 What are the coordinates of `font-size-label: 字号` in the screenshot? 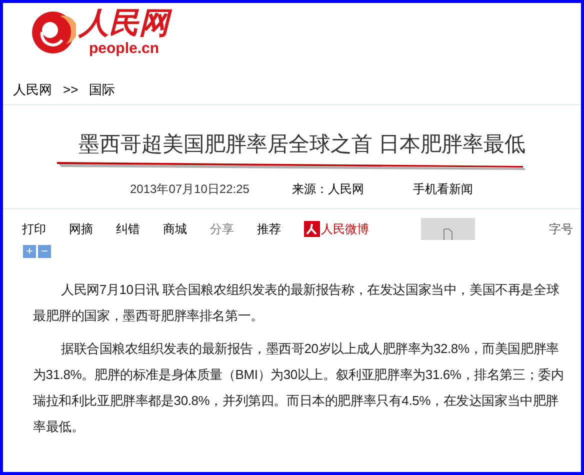 It's located at (561, 229).